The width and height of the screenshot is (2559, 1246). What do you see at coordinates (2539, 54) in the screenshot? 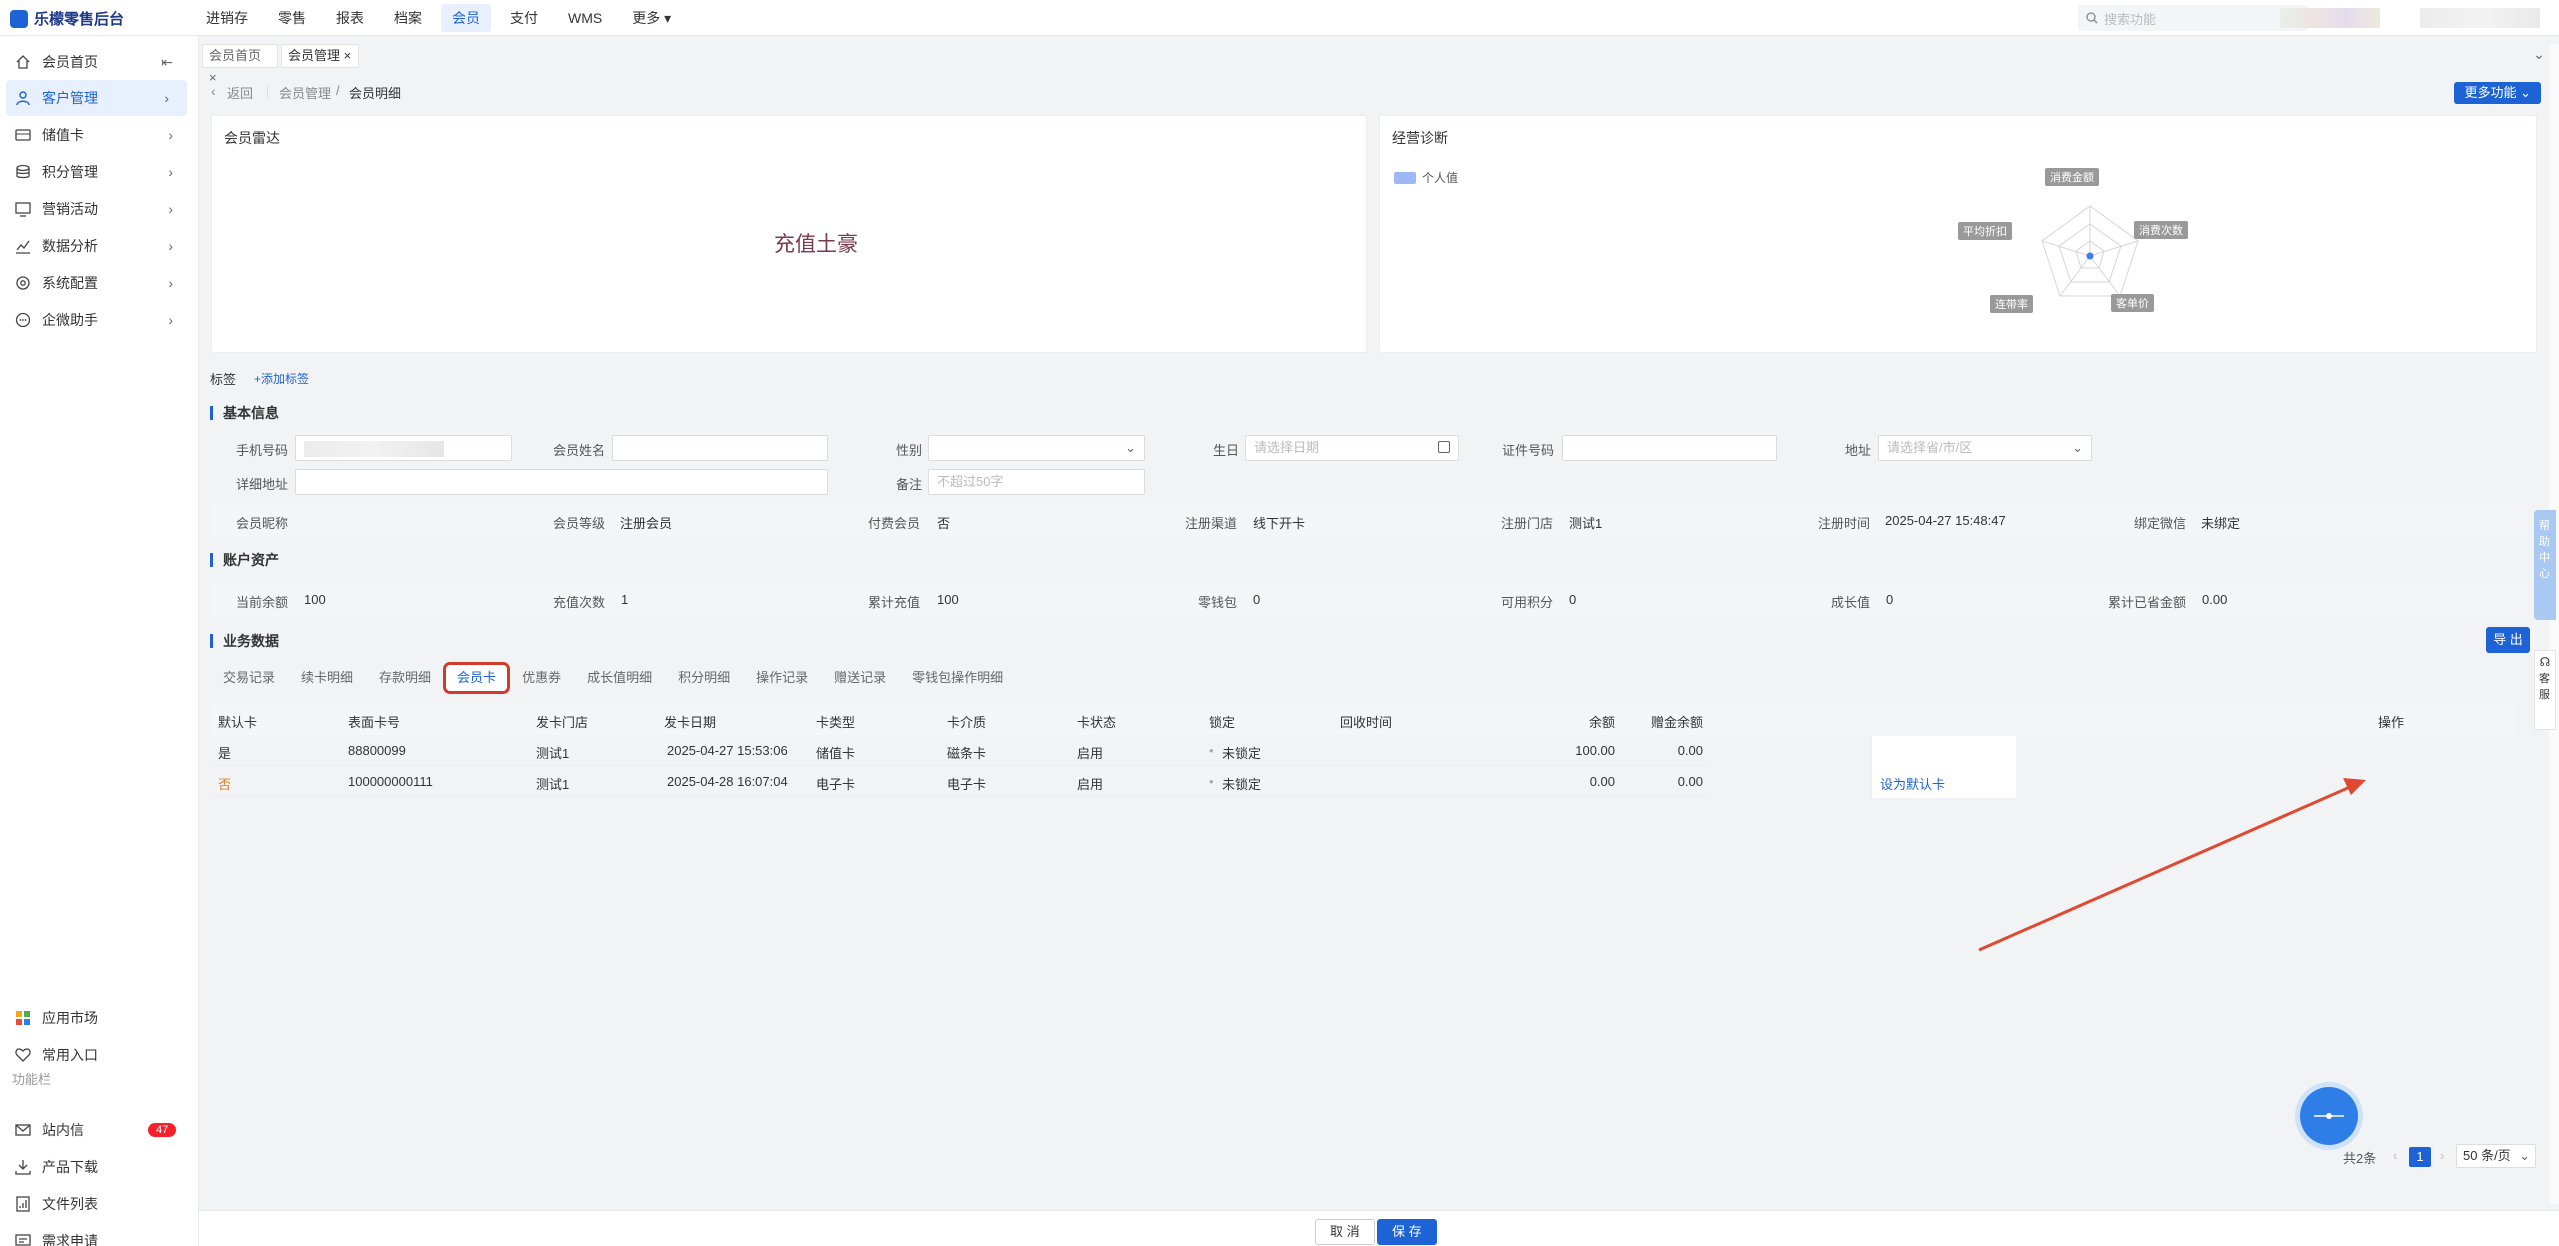
I see `tabs-dropdown-icon: ⌄` at bounding box center [2539, 54].